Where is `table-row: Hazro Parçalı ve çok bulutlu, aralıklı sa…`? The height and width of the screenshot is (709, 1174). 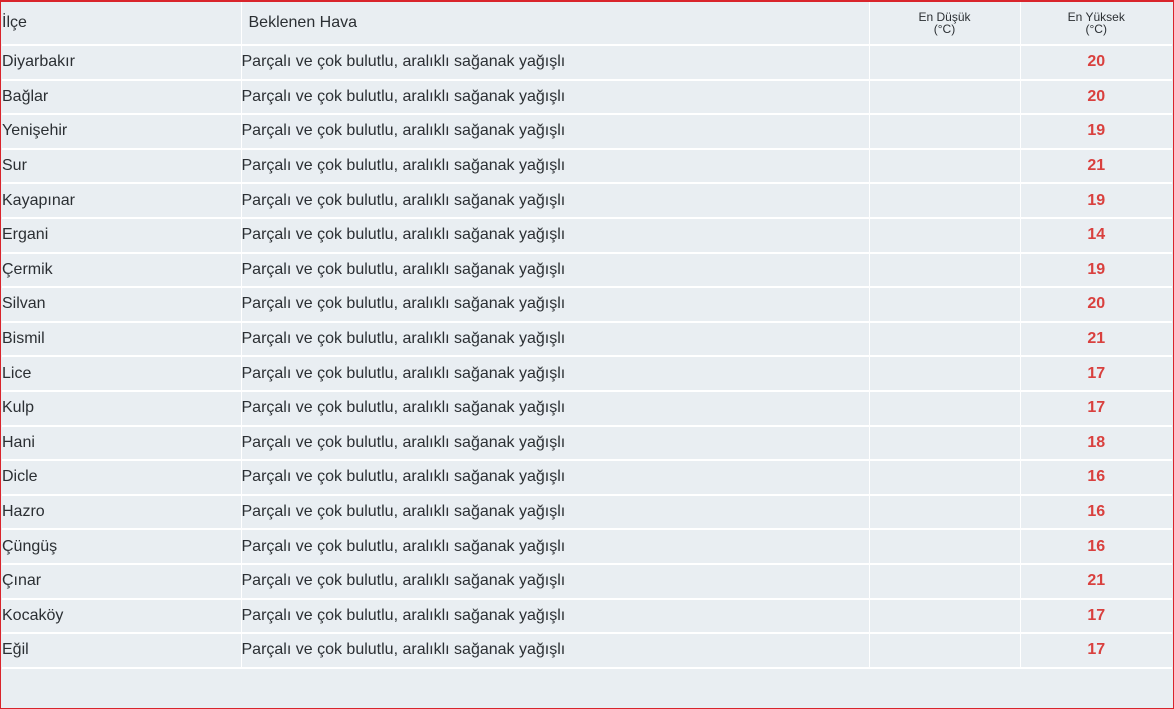 table-row: Hazro Parçalı ve çok bulutlu, aralıklı sa… is located at coordinates (587, 512).